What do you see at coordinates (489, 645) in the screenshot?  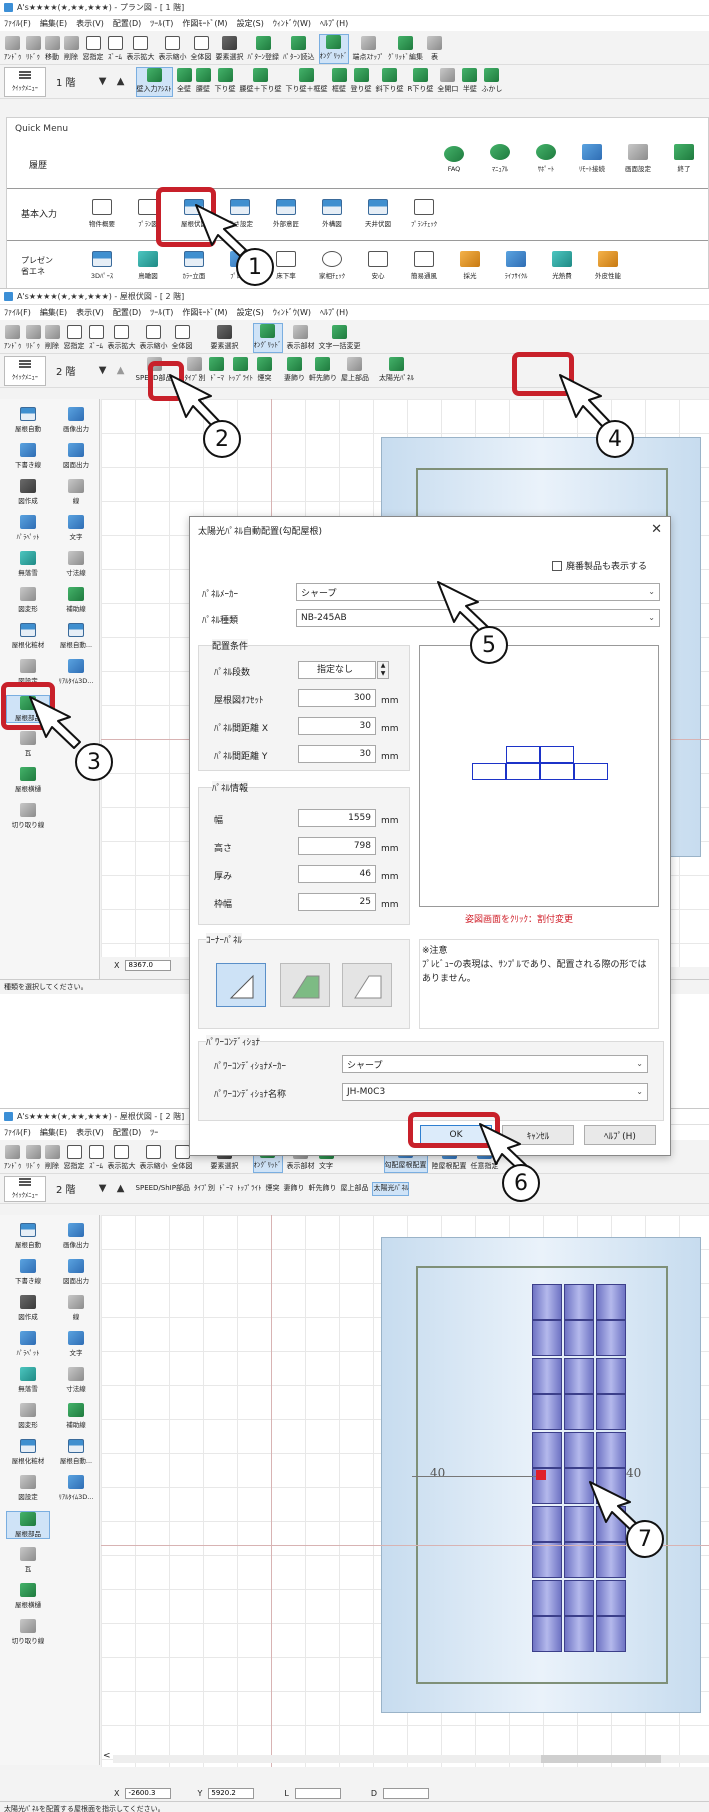 I see `callout-5: 5` at bounding box center [489, 645].